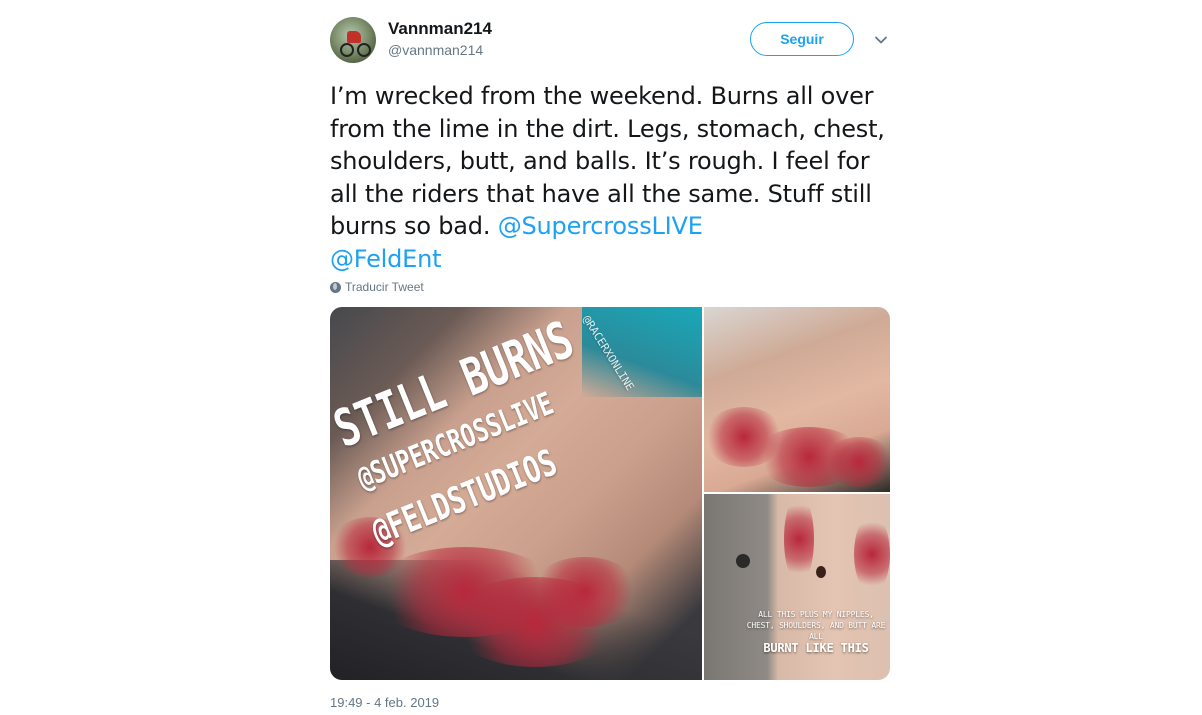  I want to click on jeans-button, so click(743, 561).